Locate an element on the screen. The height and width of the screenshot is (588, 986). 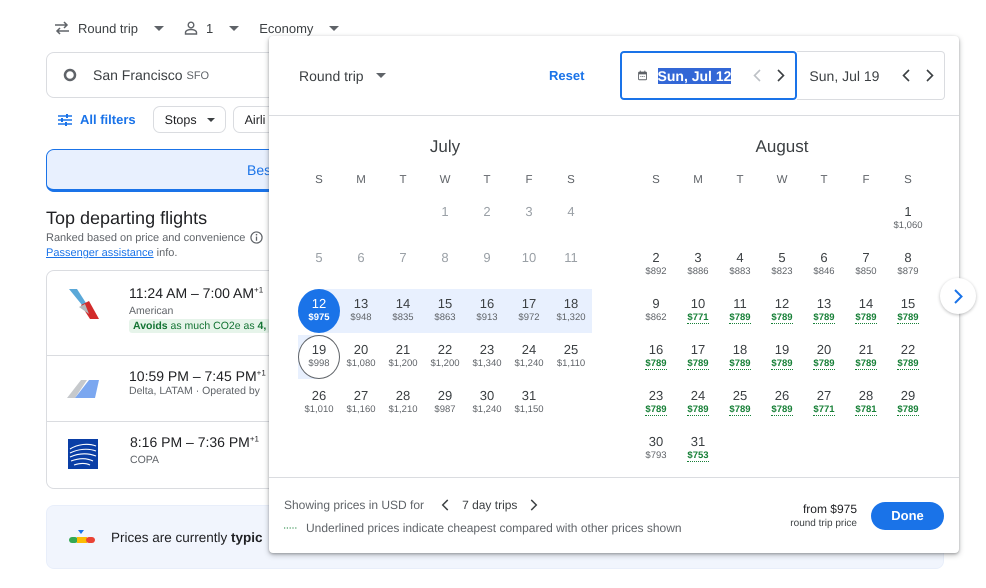
from-price: from $975 is located at coordinates (829, 509).